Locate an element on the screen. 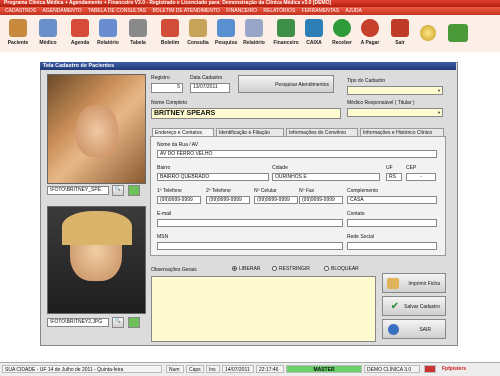  status-brand: Fpfpisters is located at coordinates (454, 369).